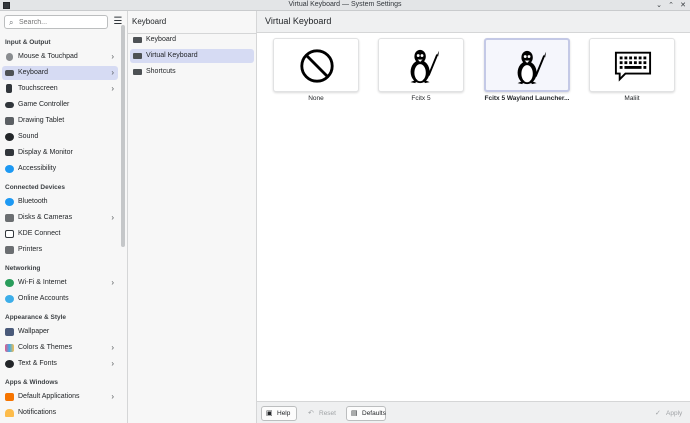  Describe the element at coordinates (9, 332) in the screenshot. I see `wallpaper-icon` at that location.